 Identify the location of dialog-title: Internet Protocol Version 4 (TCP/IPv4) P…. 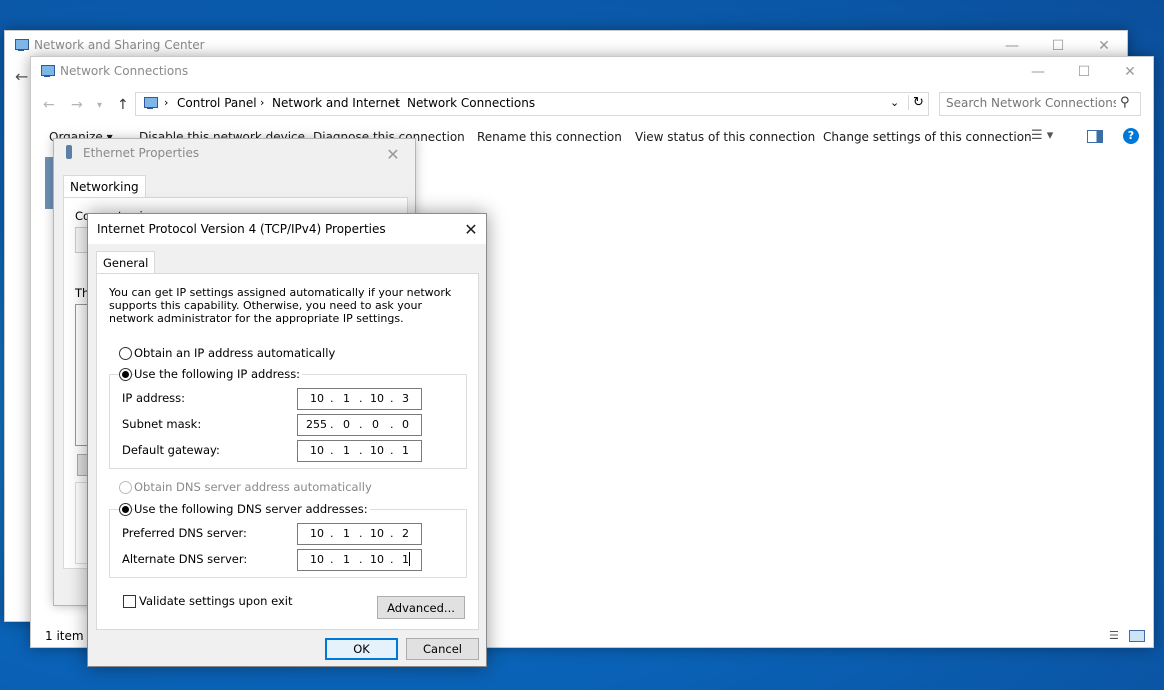
(241, 229).